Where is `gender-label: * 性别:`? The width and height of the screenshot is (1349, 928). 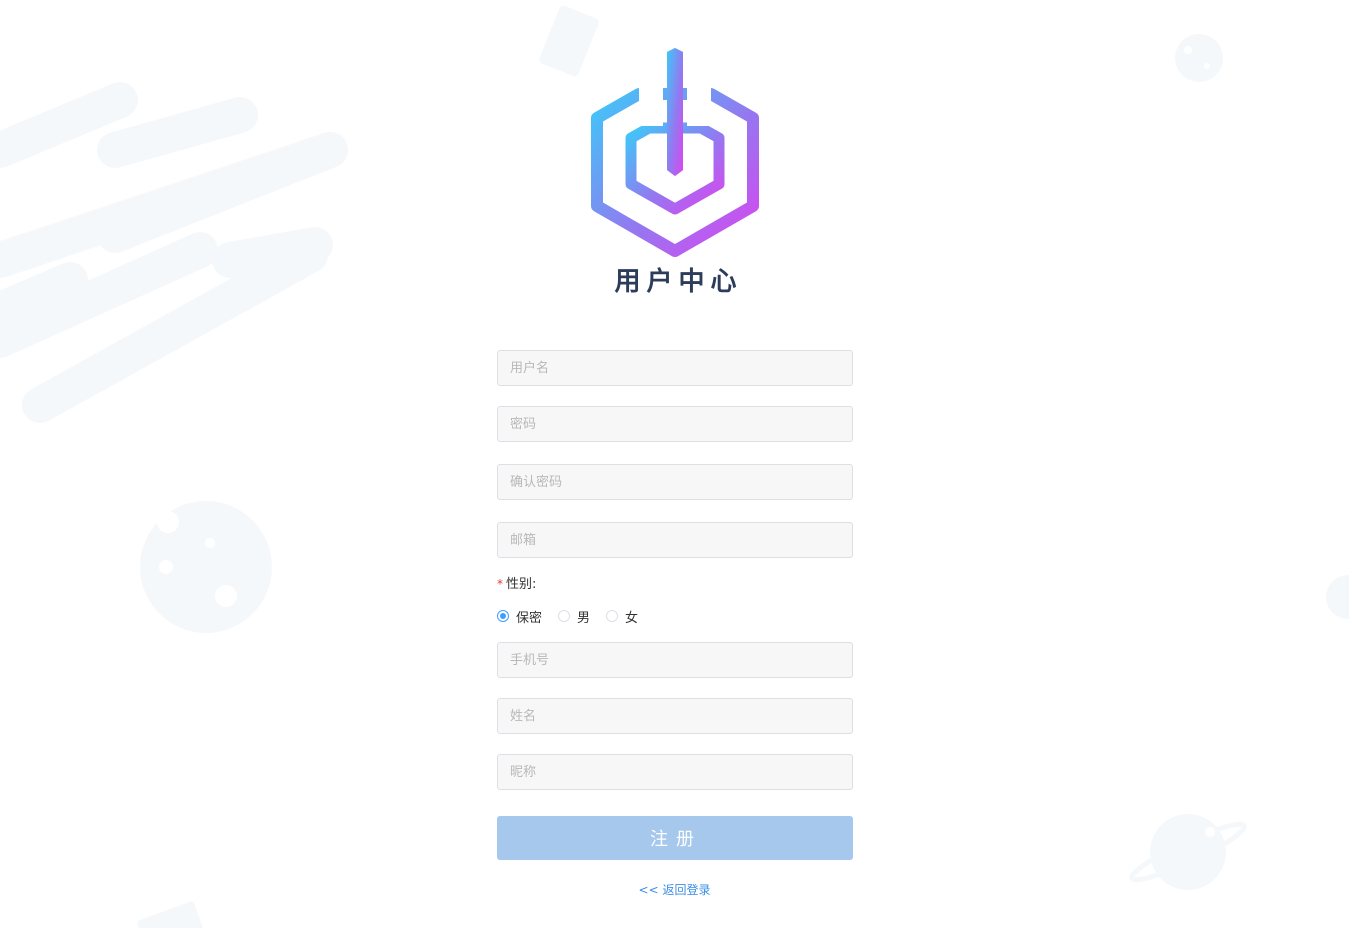
gender-label: * 性别: is located at coordinates (516, 584).